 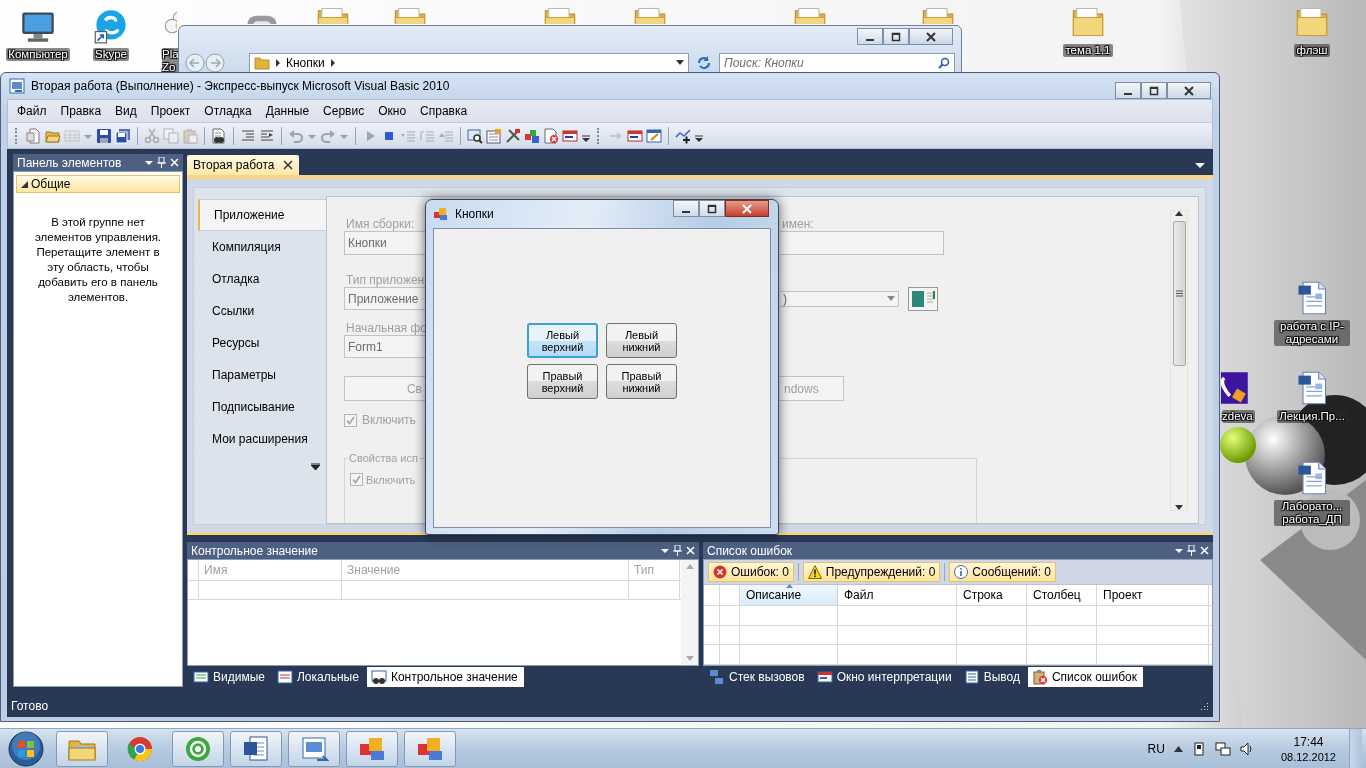 What do you see at coordinates (654, 135) in the screenshot?
I see `window-edit-icon` at bounding box center [654, 135].